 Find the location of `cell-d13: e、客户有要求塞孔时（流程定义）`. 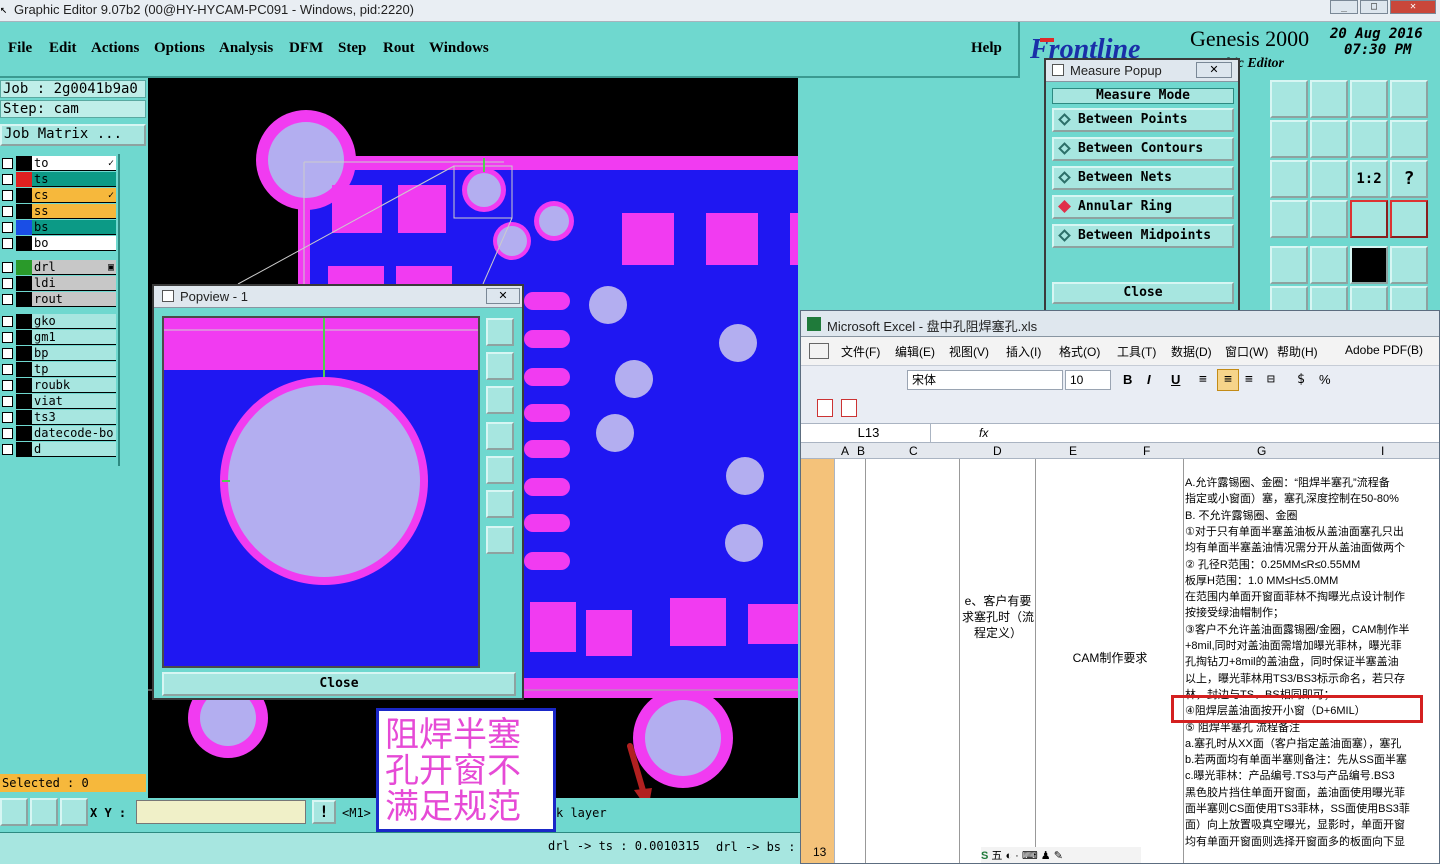

cell-d13: e、客户有要求塞孔时（流程定义） is located at coordinates (998, 617).